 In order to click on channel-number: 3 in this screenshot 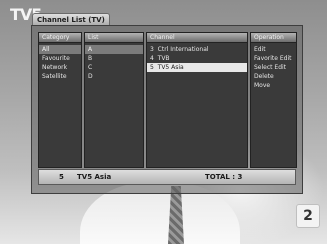, I will do `click(152, 49)`.